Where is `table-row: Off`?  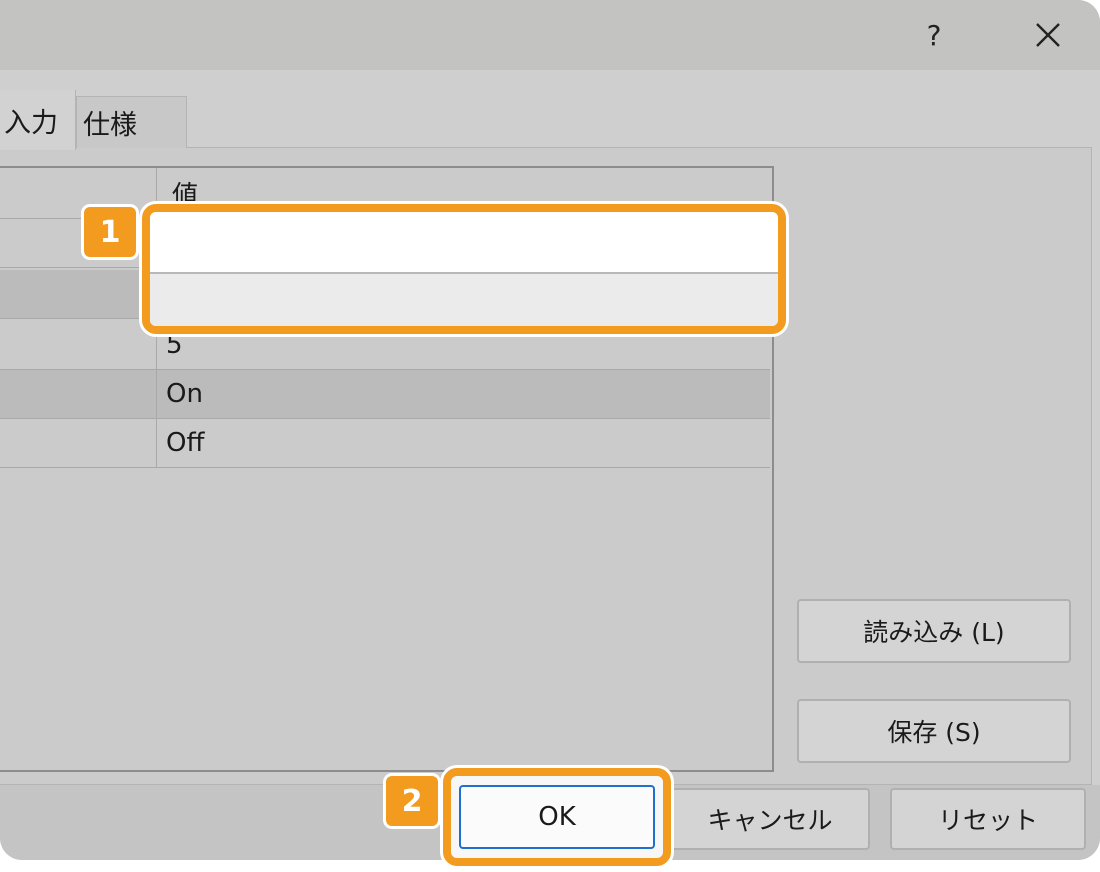
table-row: Off is located at coordinates (385, 443).